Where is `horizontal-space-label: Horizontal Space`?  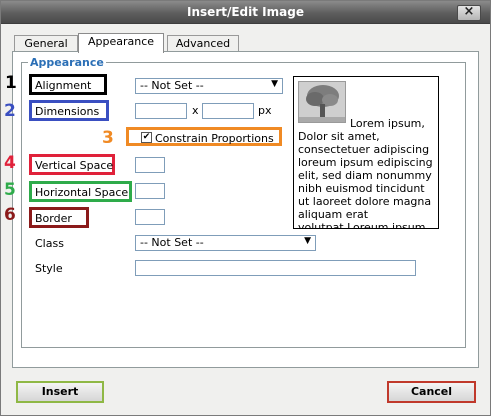
horizontal-space-label: Horizontal Space is located at coordinates (82, 192).